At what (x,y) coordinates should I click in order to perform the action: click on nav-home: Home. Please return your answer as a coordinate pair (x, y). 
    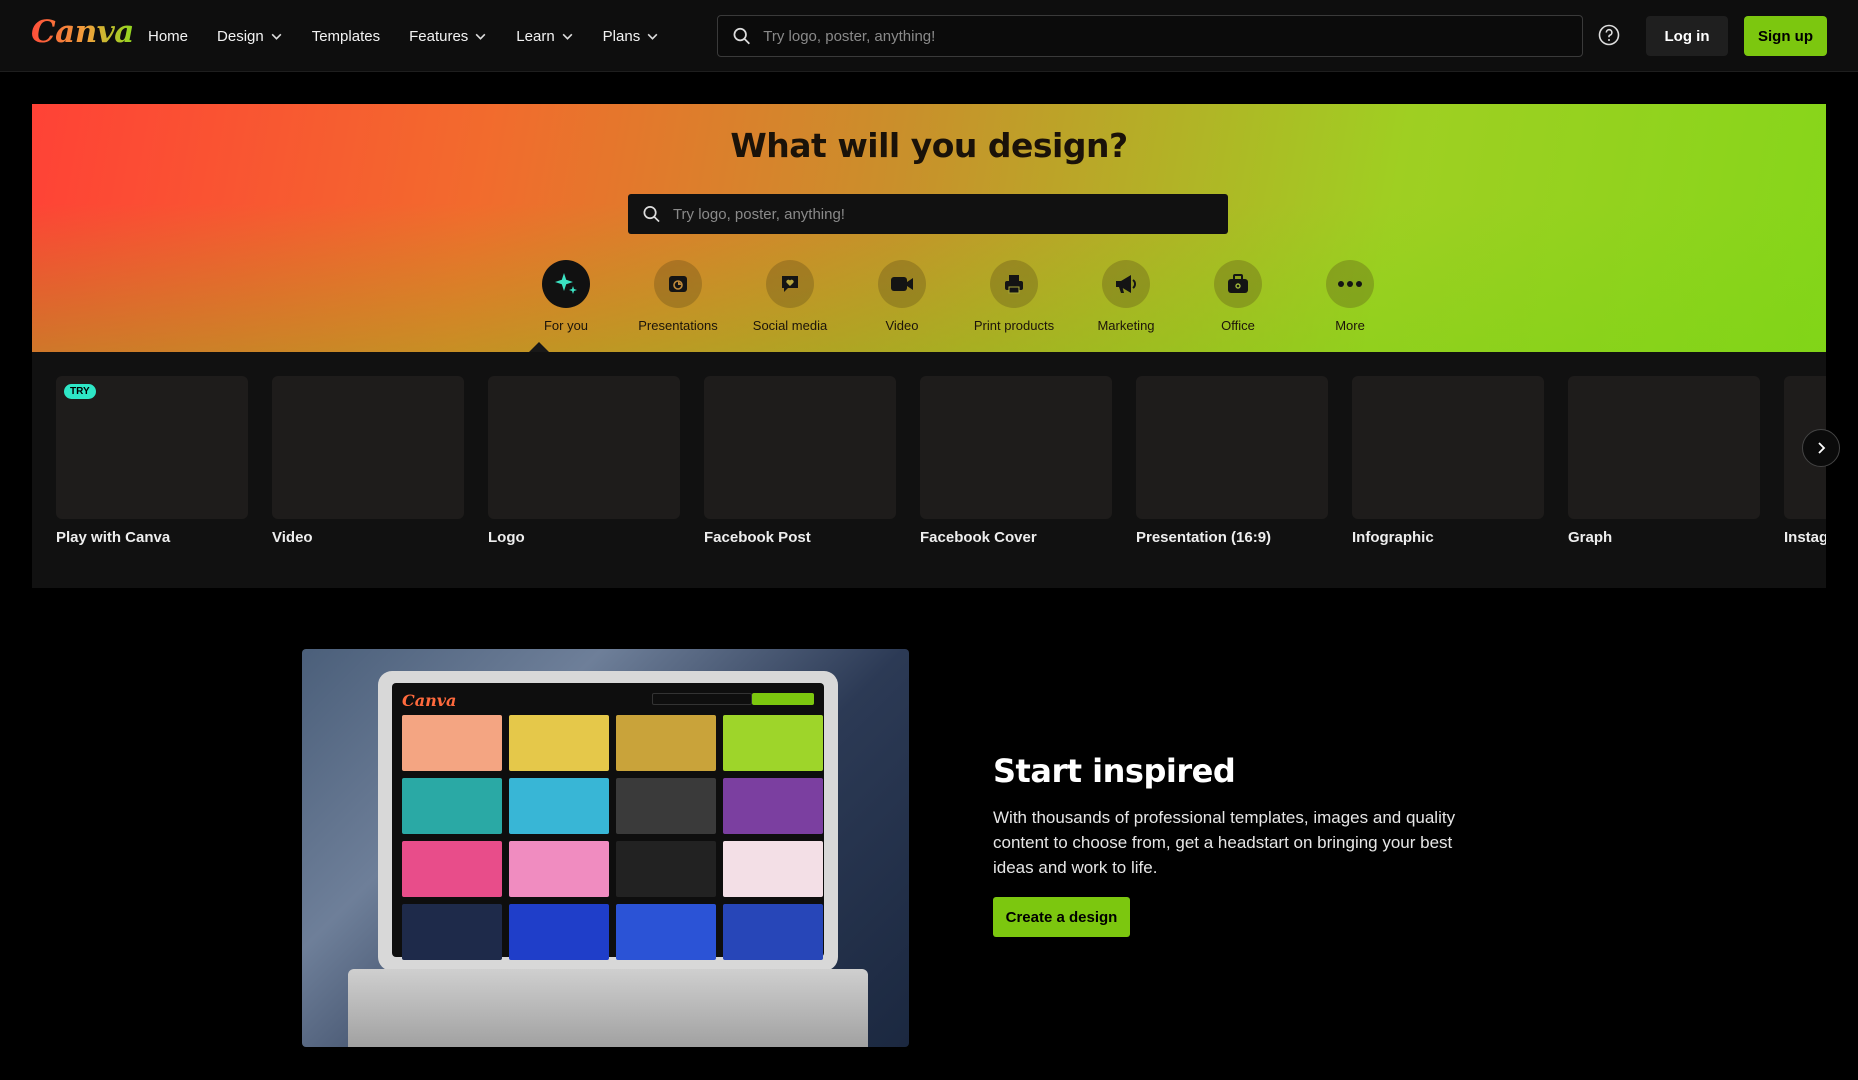
    Looking at the image, I should click on (168, 36).